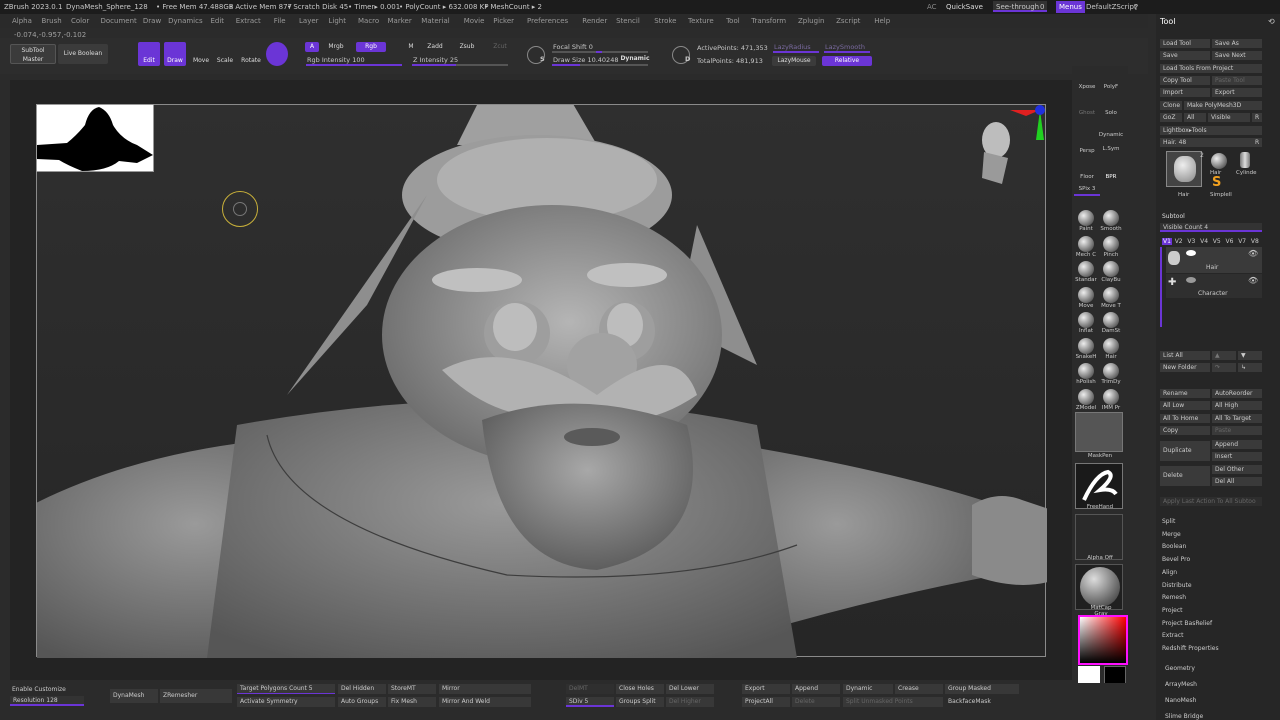  What do you see at coordinates (1111, 80) in the screenshot?
I see `polyf-button: PolyF` at bounding box center [1111, 80].